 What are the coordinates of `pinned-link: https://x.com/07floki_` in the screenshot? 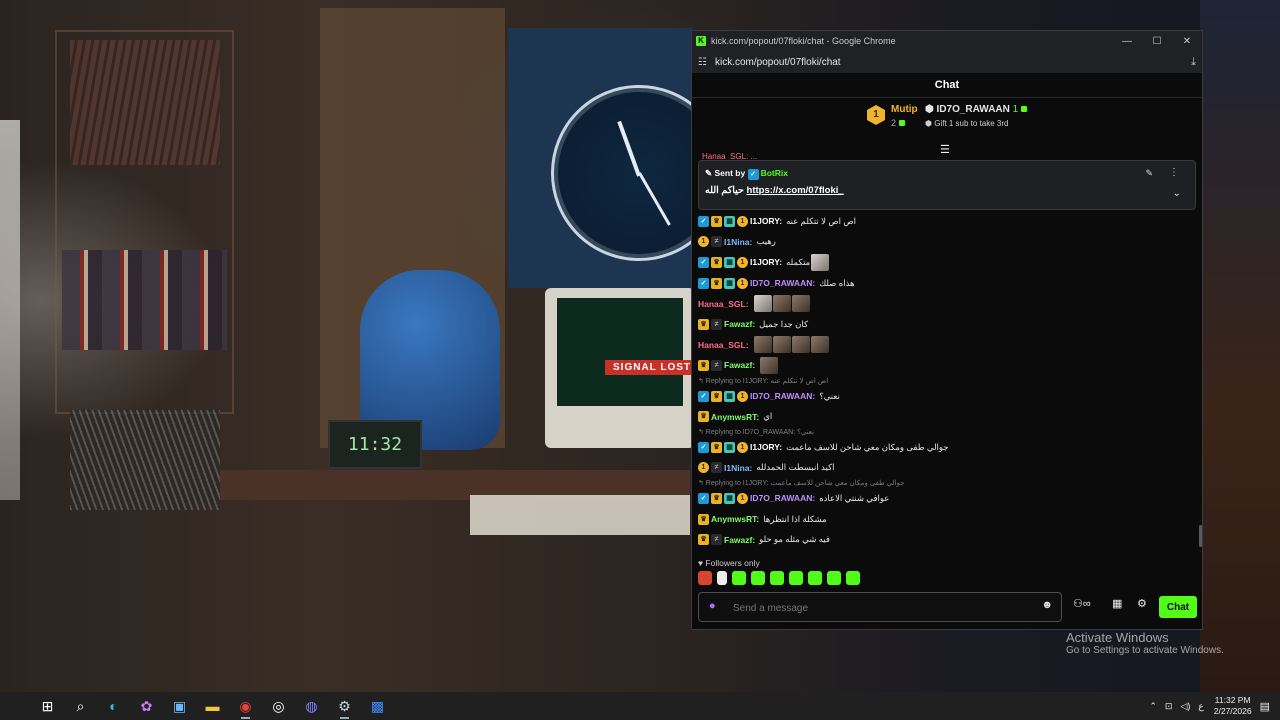 It's located at (795, 190).